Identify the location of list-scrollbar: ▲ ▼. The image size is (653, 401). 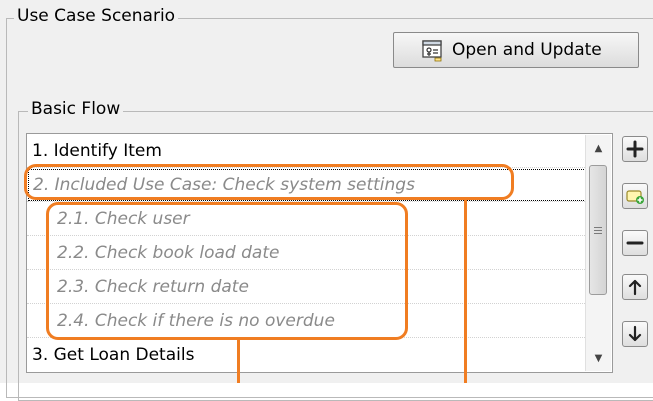
(598, 253).